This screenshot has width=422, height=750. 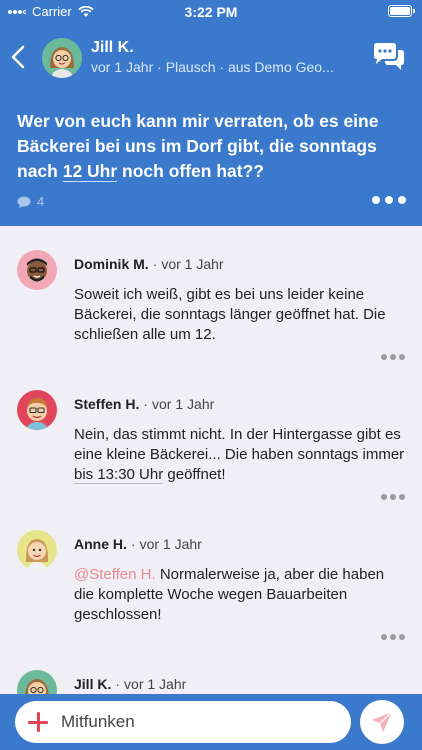 What do you see at coordinates (41, 201) in the screenshot?
I see `comment-count-value: 4` at bounding box center [41, 201].